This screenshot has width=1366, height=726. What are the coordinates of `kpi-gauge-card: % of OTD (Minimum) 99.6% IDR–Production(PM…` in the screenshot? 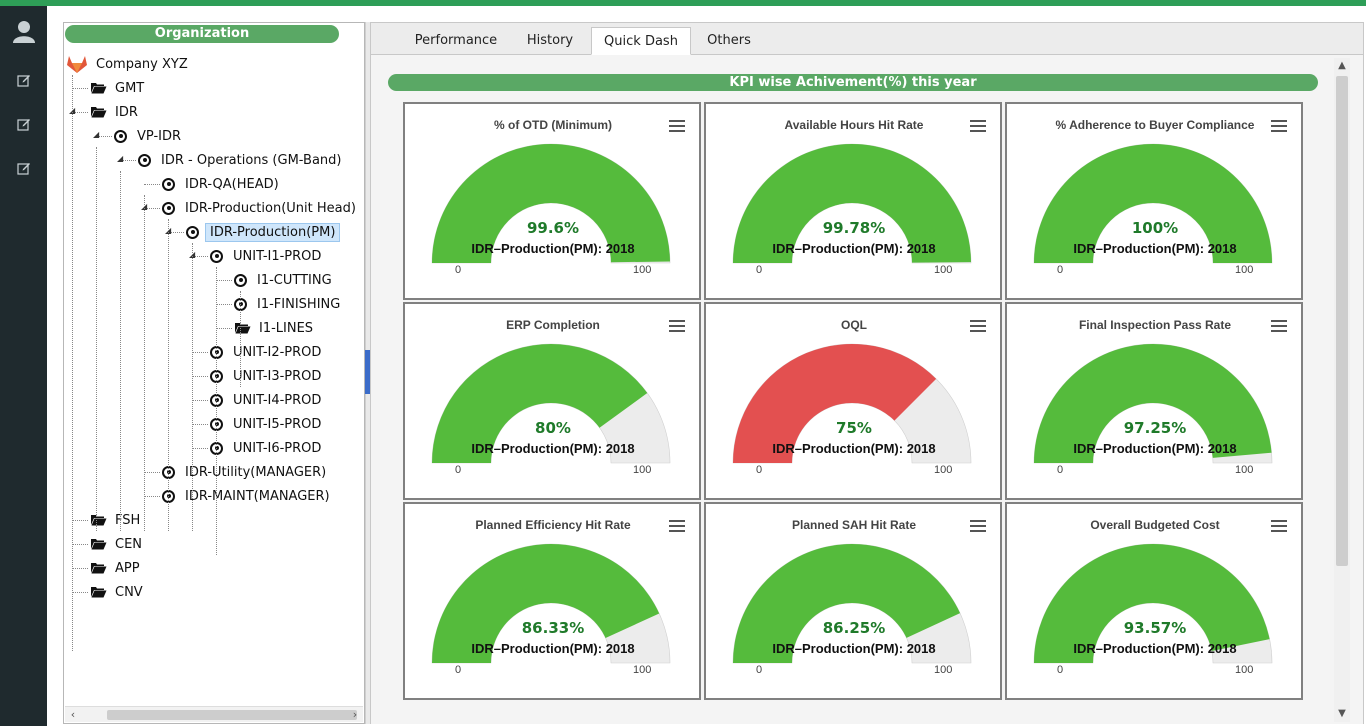 It's located at (552, 201).